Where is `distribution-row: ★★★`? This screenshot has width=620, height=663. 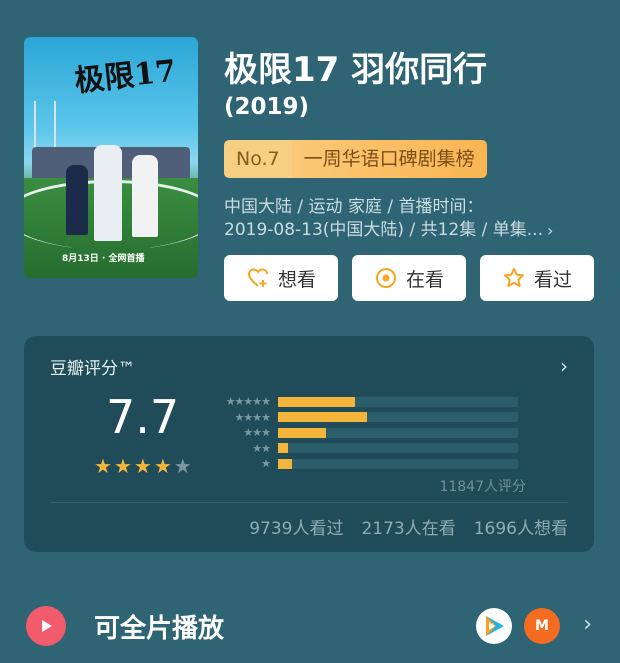
distribution-row: ★★★ is located at coordinates (367, 433).